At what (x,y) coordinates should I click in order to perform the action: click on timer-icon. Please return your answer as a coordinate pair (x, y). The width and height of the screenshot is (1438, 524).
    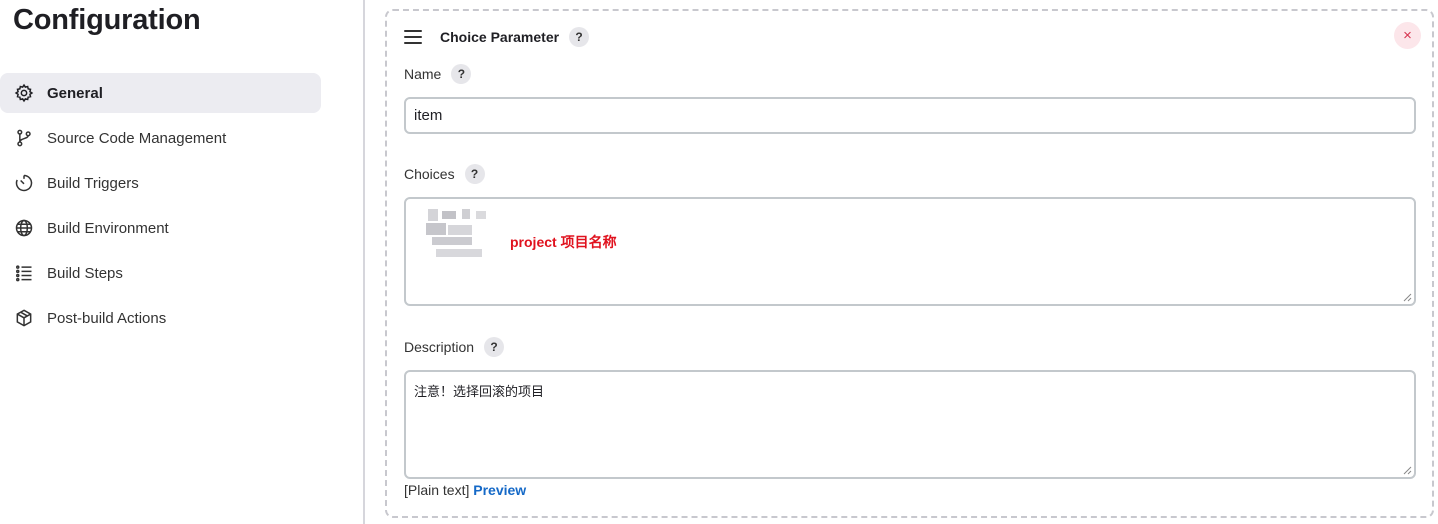
    Looking at the image, I should click on (24, 183).